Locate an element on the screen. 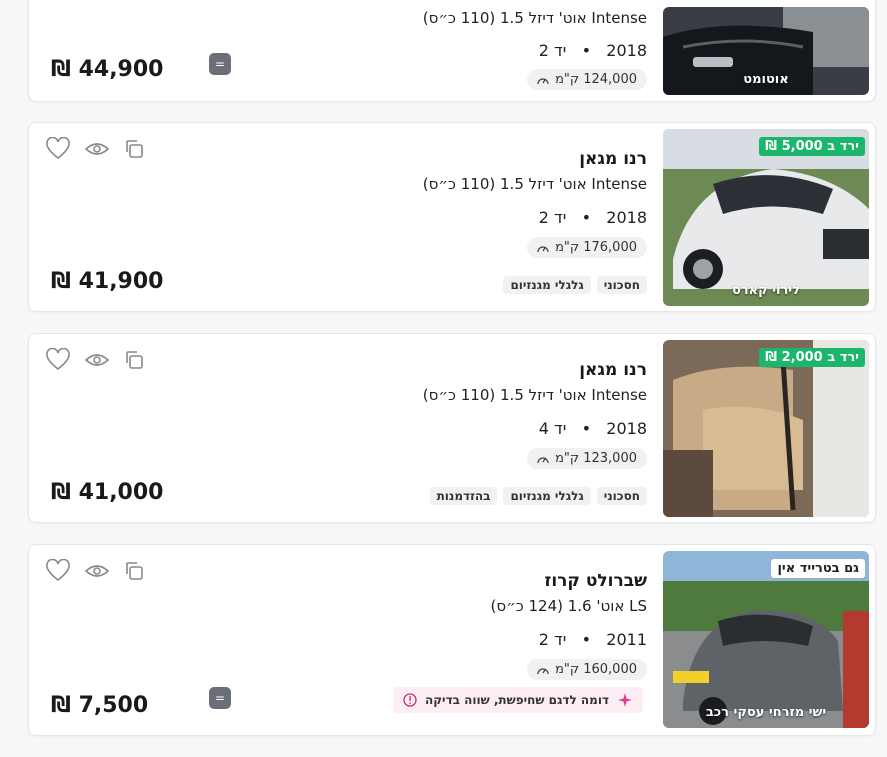 This screenshot has height=757, width=887. mileage-badge: 124,000 ק"מ is located at coordinates (587, 79).